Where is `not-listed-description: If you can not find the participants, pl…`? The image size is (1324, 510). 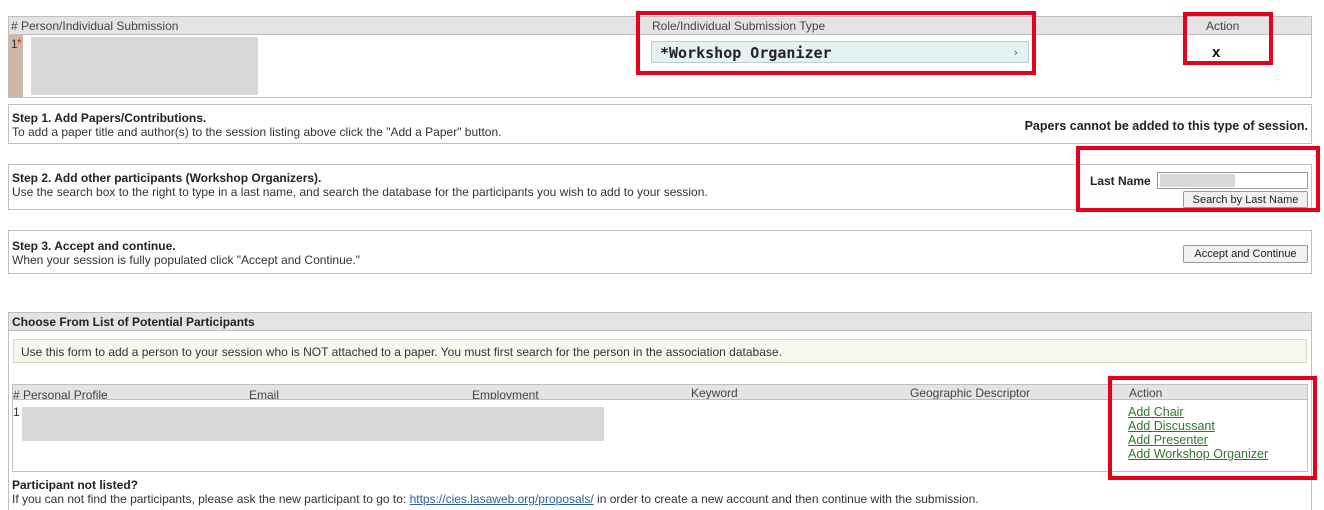
not-listed-description: If you can not find the participants, pl… is located at coordinates (495, 499).